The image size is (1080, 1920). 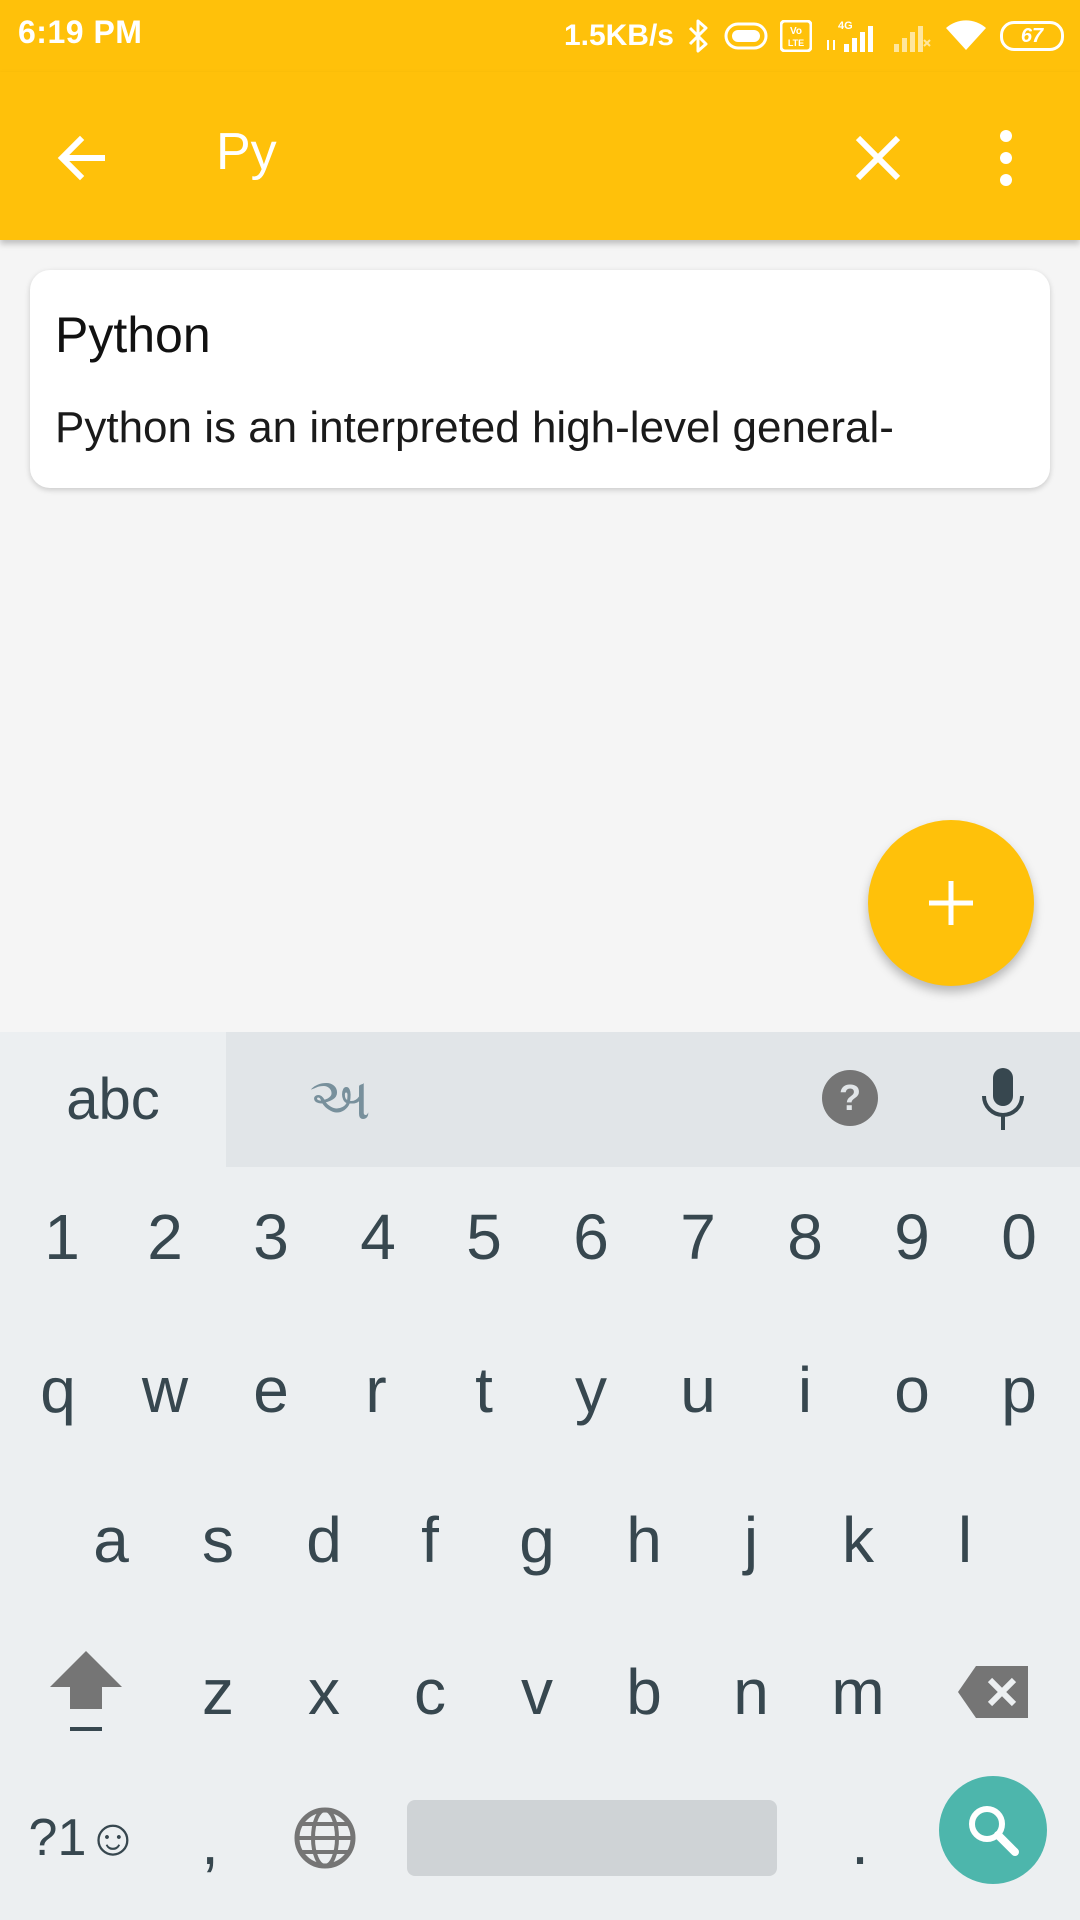 What do you see at coordinates (376, 1390) in the screenshot?
I see `key-r: r` at bounding box center [376, 1390].